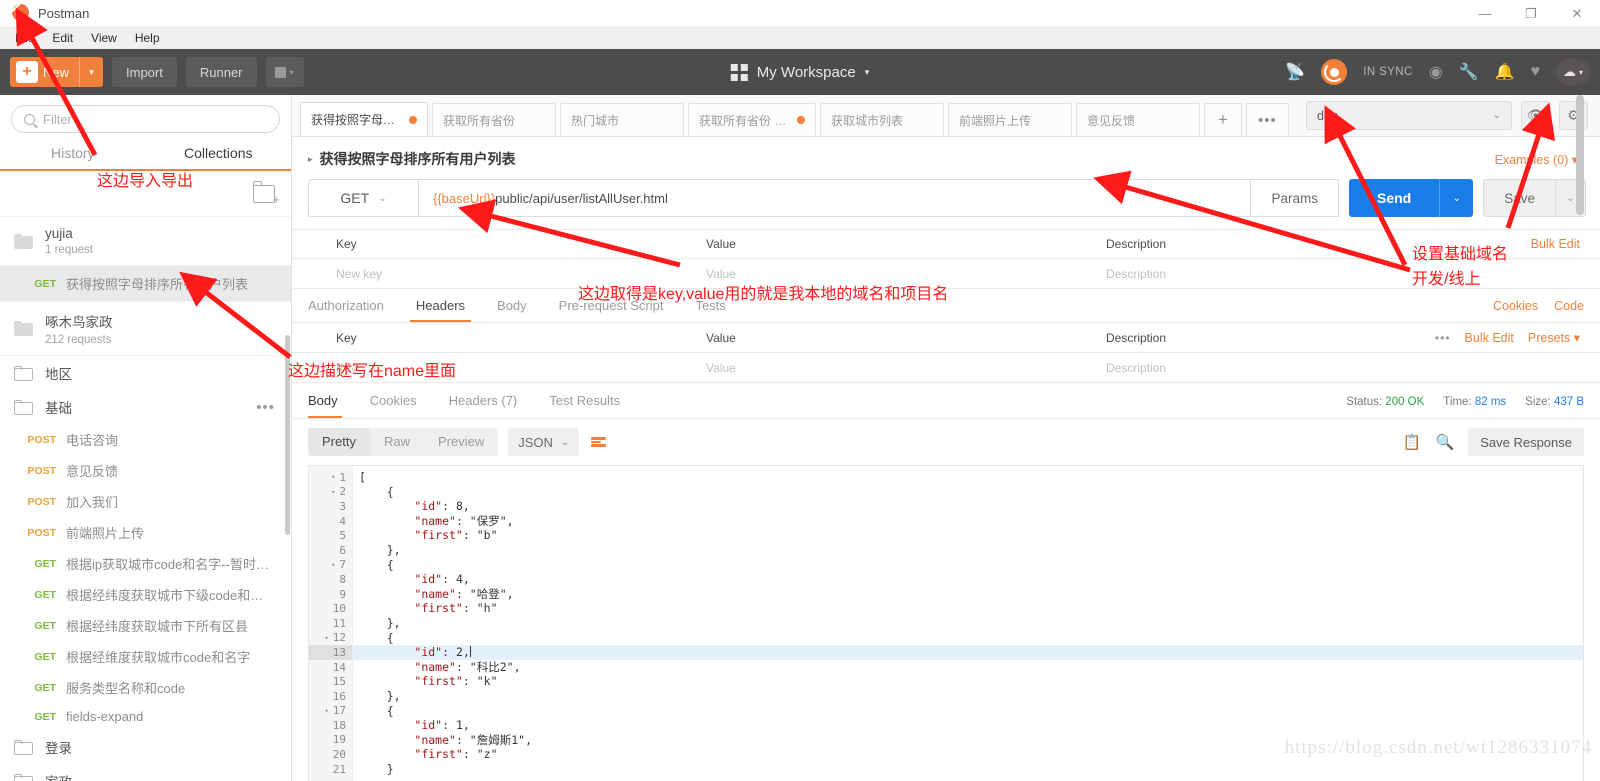  What do you see at coordinates (339, 442) in the screenshot?
I see `view-mode-pretty: Pretty` at bounding box center [339, 442].